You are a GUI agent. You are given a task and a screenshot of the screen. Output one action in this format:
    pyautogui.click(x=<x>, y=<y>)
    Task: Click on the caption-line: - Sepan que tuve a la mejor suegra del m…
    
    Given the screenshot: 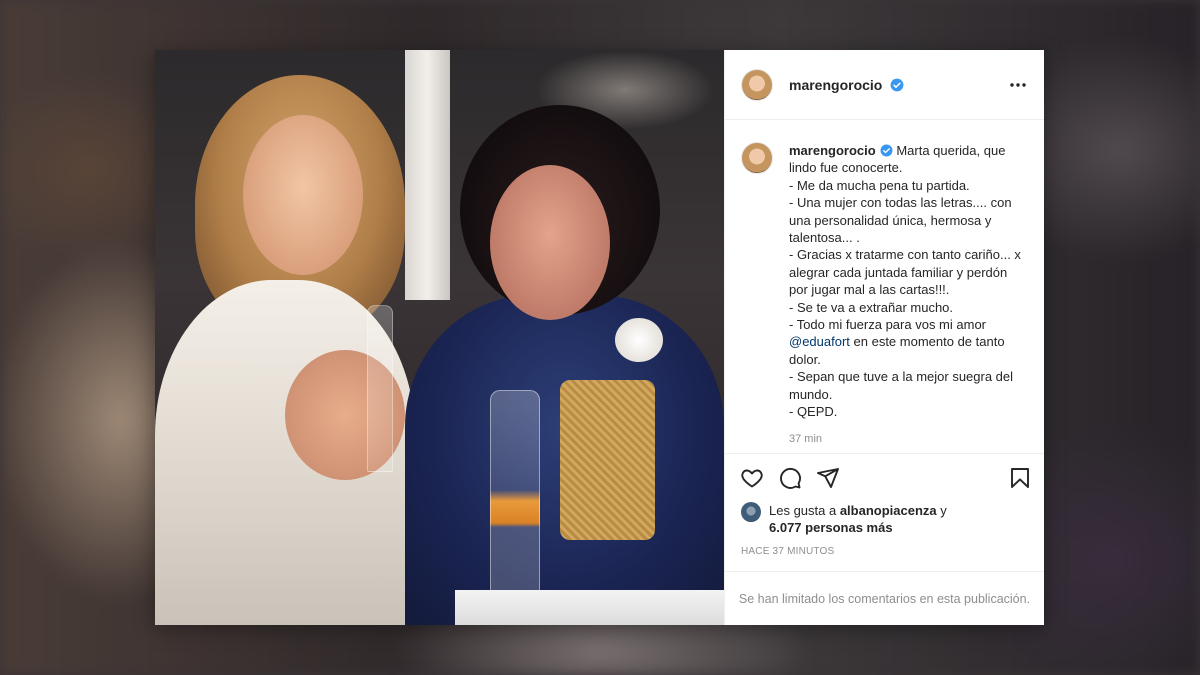 What is the action you would take?
    pyautogui.click(x=901, y=385)
    